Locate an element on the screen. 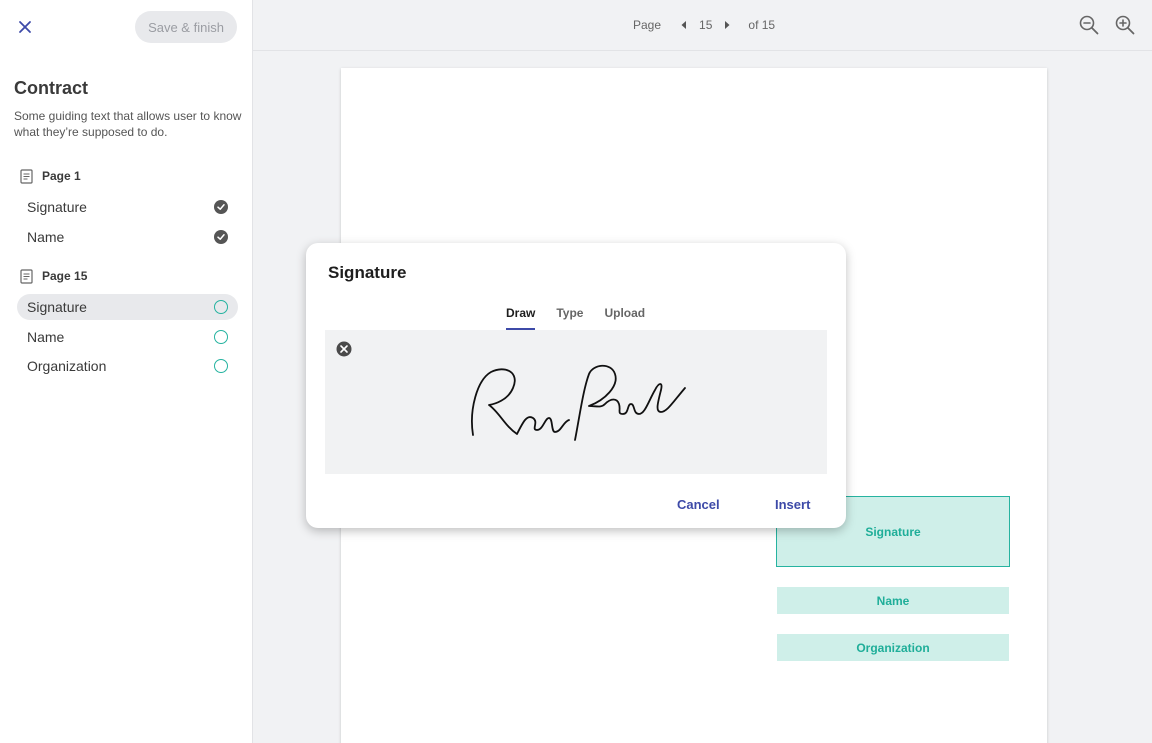 The width and height of the screenshot is (1152, 743). close-icon is located at coordinates (25, 27).